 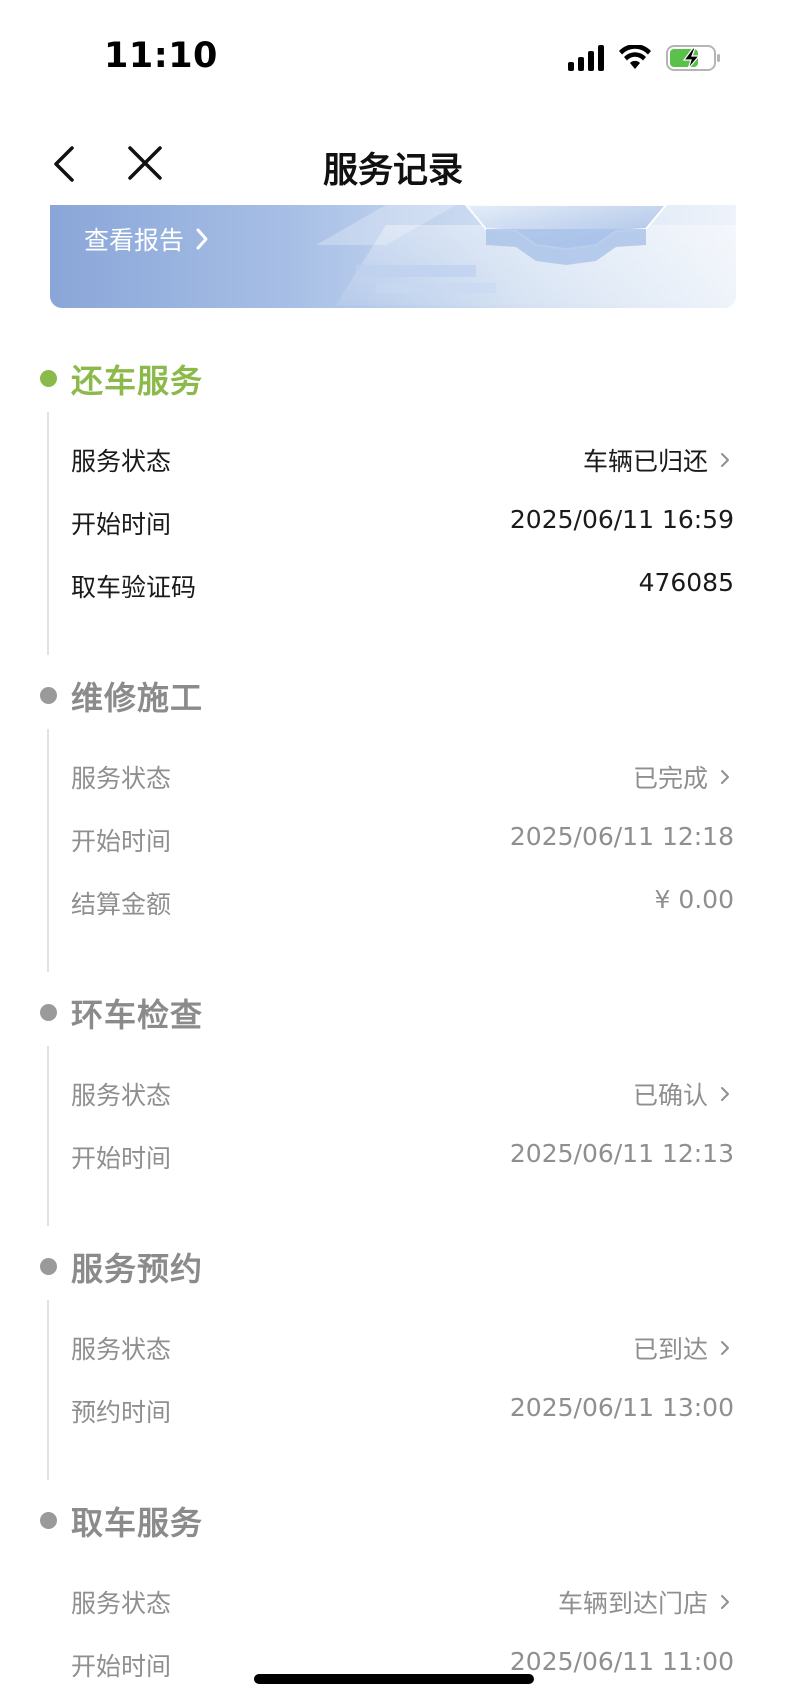 I want to click on section-header: 还车服务, so click(x=393, y=380).